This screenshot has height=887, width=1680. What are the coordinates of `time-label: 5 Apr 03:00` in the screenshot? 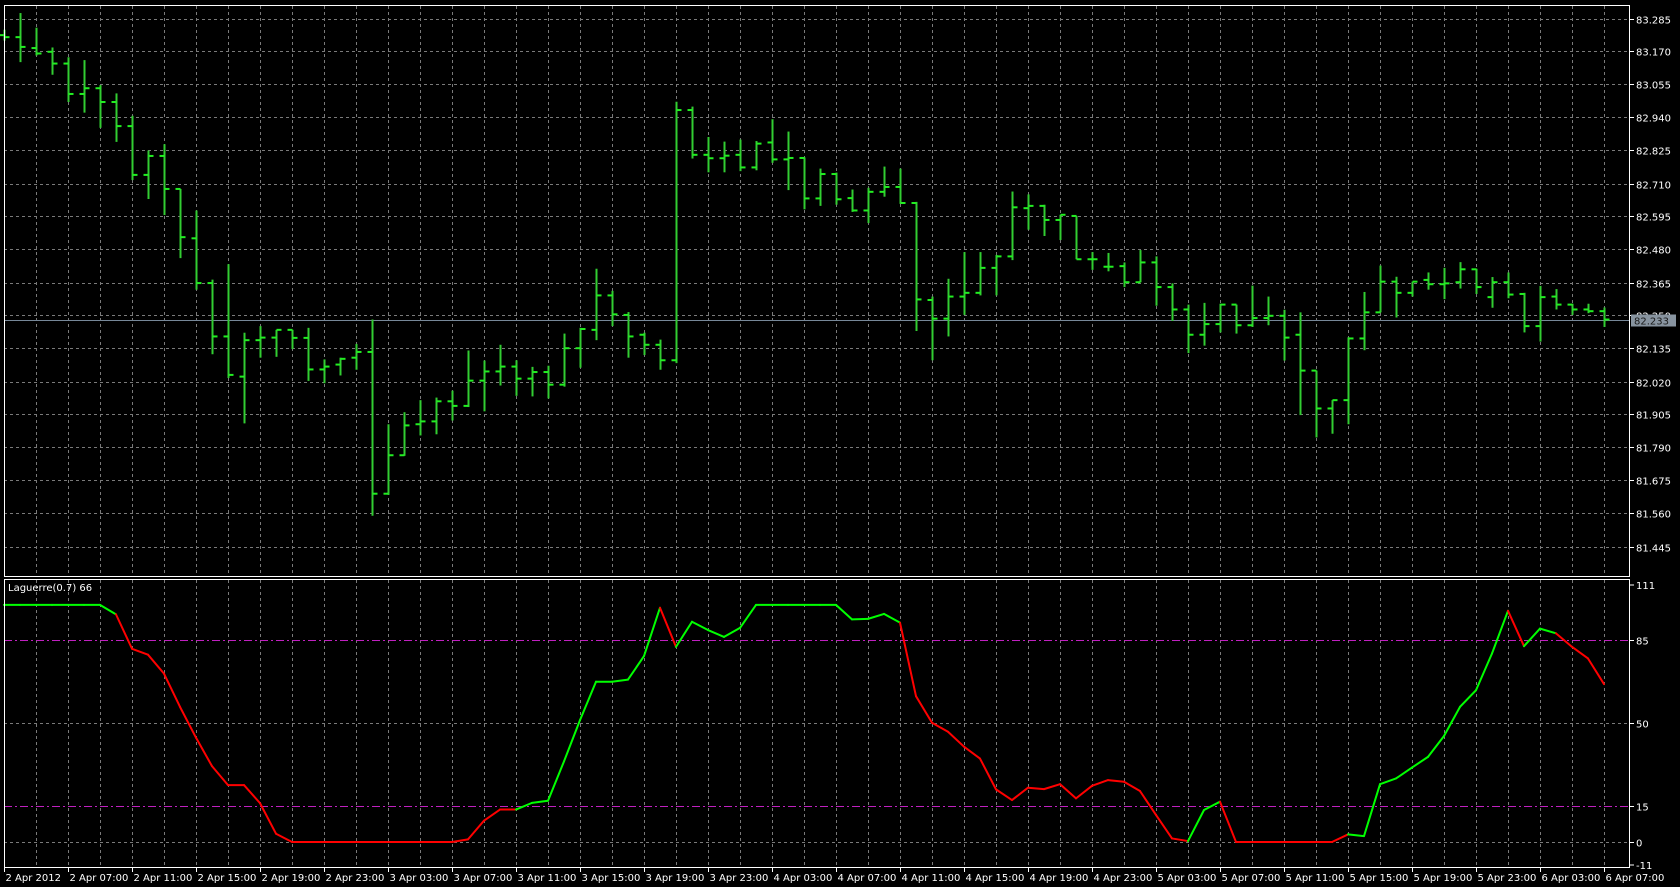 It's located at (1187, 878).